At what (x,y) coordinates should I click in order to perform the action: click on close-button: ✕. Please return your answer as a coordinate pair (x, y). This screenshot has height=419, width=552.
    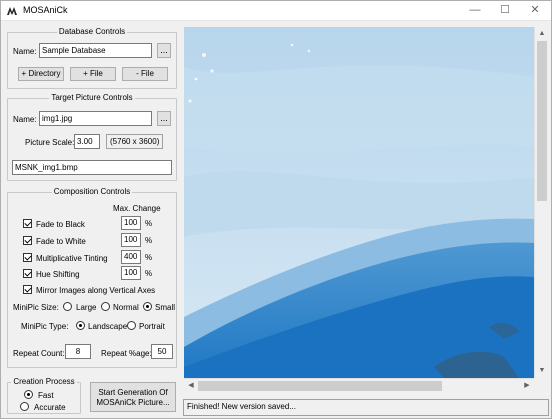
    Looking at the image, I should click on (535, 11).